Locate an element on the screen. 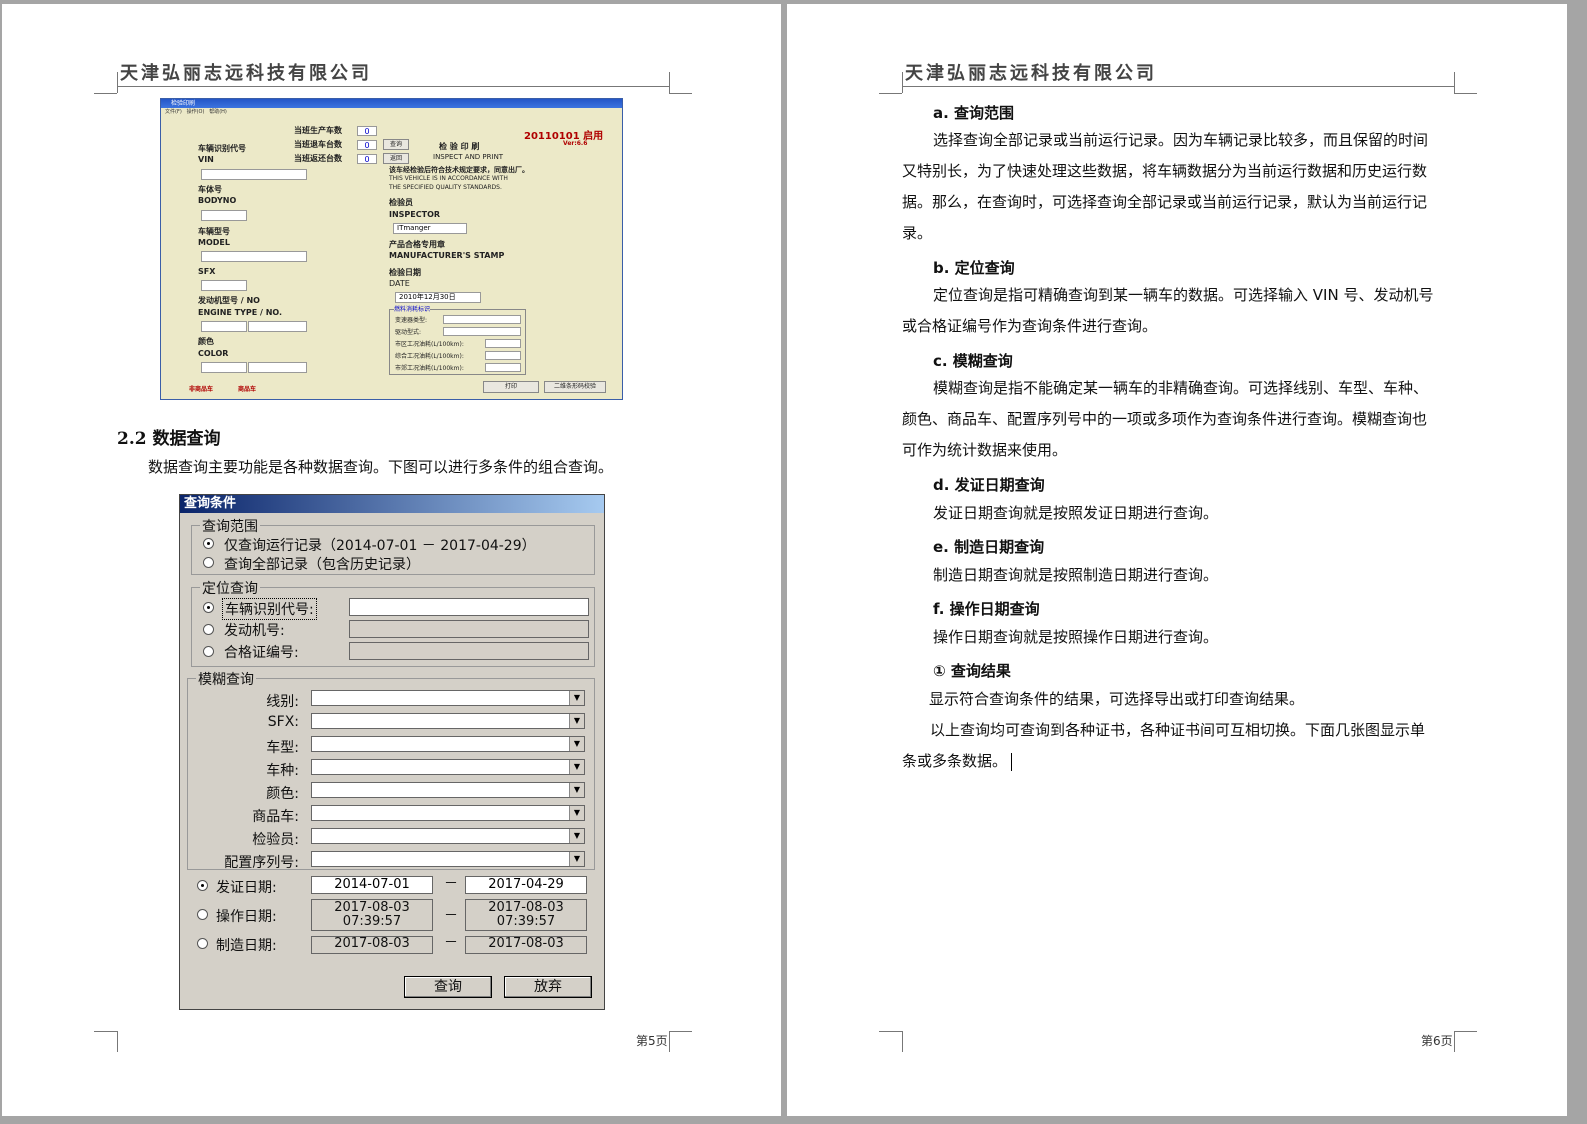 This screenshot has height=1124, width=1587. engine-label-cn: 发动机型号 / NO is located at coordinates (229, 300).